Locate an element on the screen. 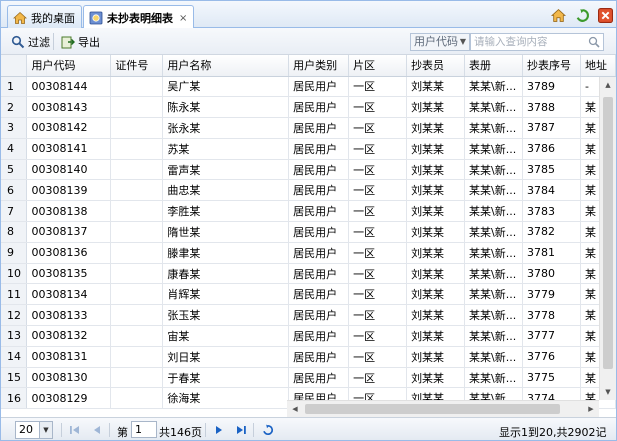 The width and height of the screenshot is (617, 441). last-page-icon is located at coordinates (241, 430).